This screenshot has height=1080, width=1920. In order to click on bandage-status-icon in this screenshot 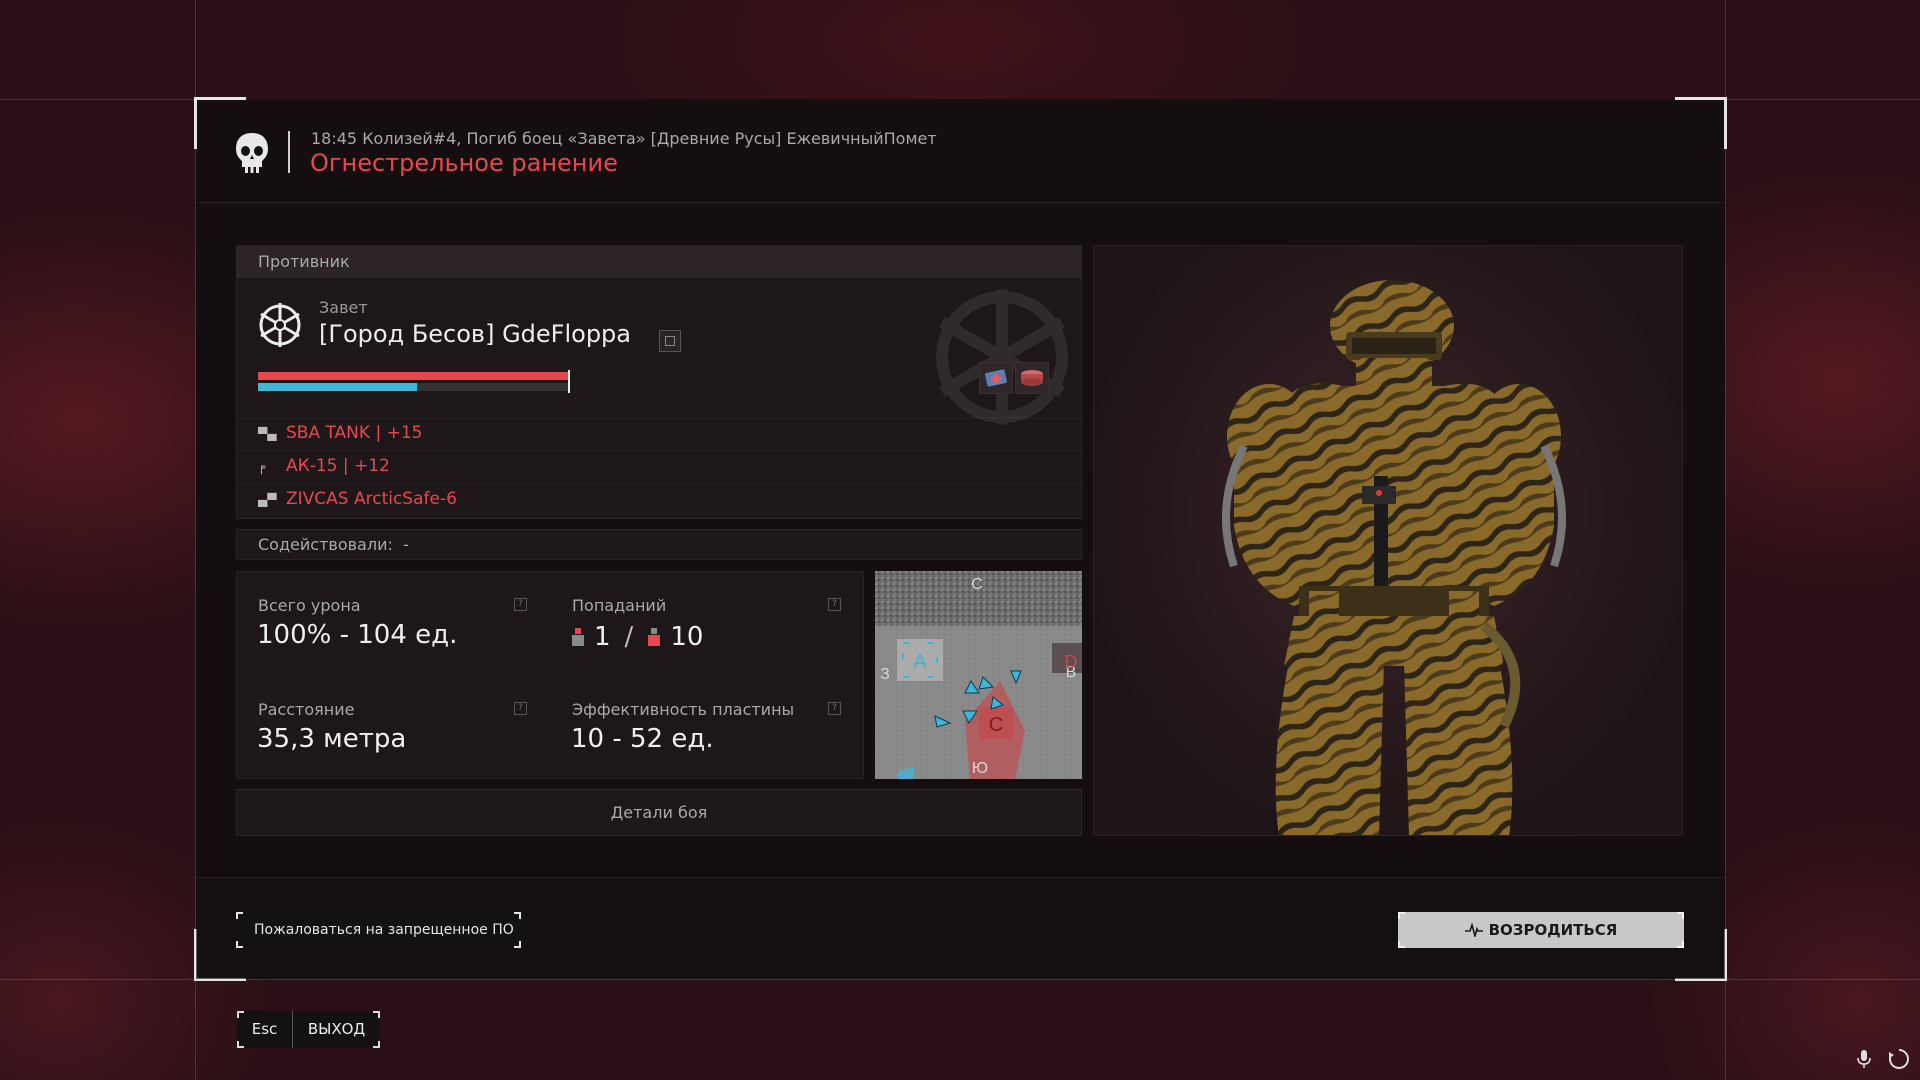, I will do `click(1032, 378)`.